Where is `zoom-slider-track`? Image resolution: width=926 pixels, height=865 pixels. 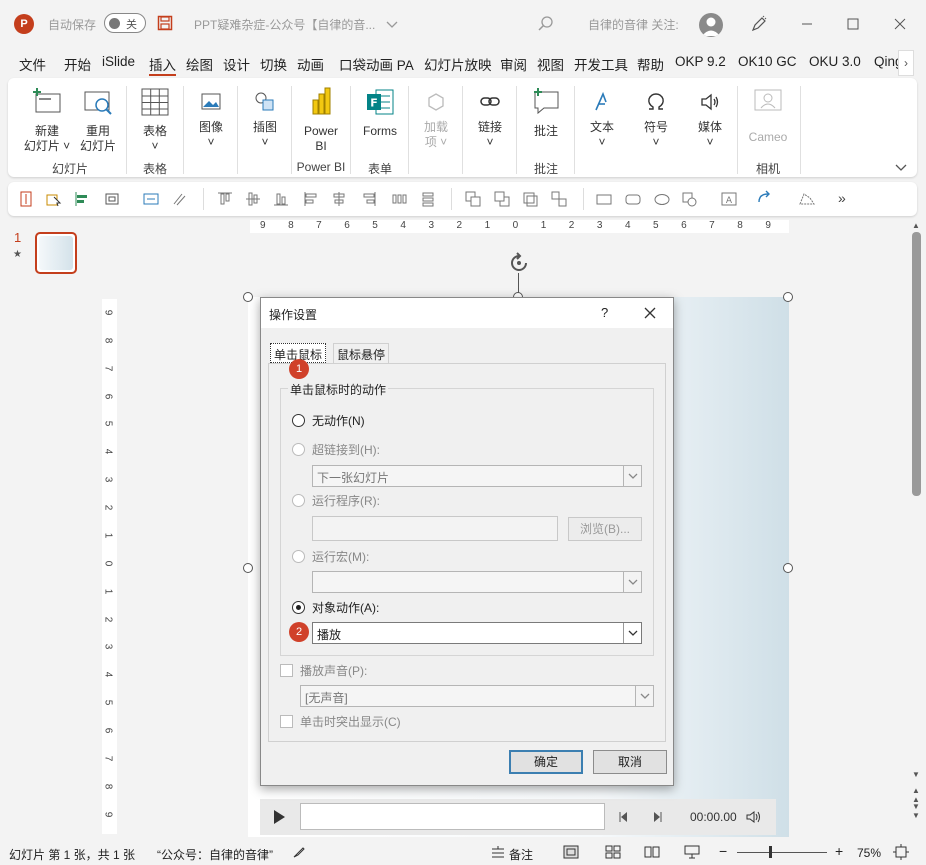
zoom-slider-track is located at coordinates (782, 852).